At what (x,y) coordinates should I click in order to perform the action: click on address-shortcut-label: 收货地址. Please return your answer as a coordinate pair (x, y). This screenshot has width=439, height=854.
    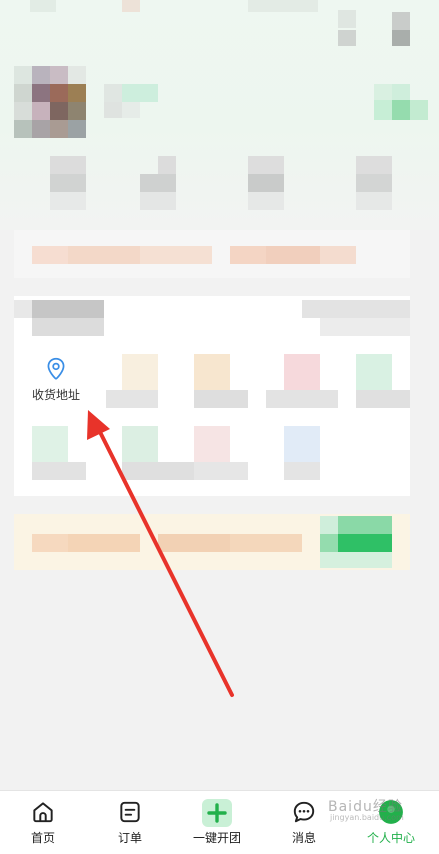
    Looking at the image, I should click on (55, 395).